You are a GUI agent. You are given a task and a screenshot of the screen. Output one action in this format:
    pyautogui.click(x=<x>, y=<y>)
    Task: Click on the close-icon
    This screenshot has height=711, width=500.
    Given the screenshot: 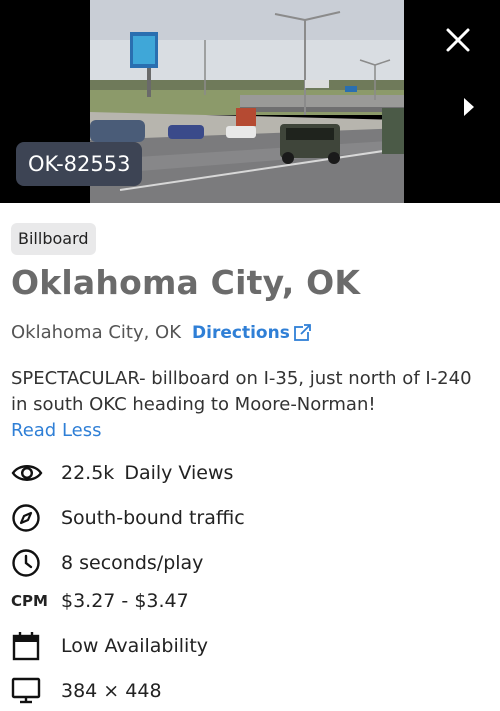 What is the action you would take?
    pyautogui.click(x=458, y=40)
    